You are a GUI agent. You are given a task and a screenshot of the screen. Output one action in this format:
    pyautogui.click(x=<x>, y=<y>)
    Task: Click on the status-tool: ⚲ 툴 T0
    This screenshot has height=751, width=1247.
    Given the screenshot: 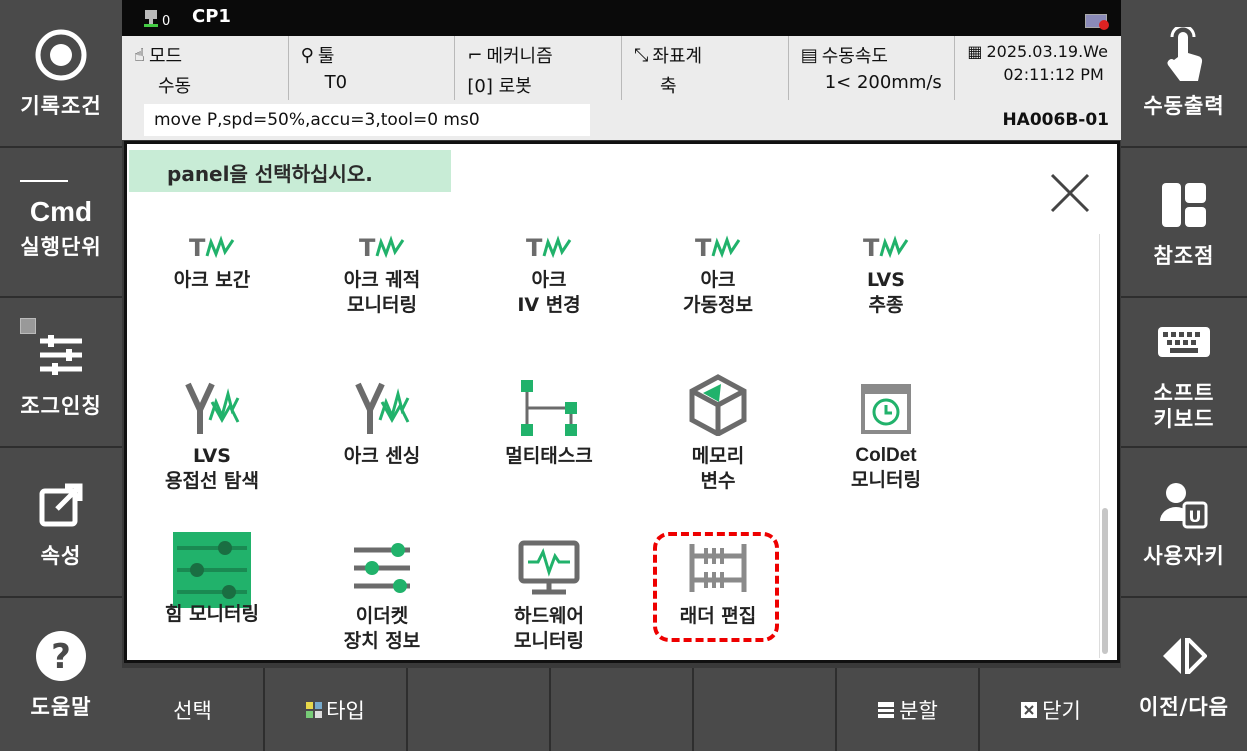 What is the action you would take?
    pyautogui.click(x=372, y=68)
    